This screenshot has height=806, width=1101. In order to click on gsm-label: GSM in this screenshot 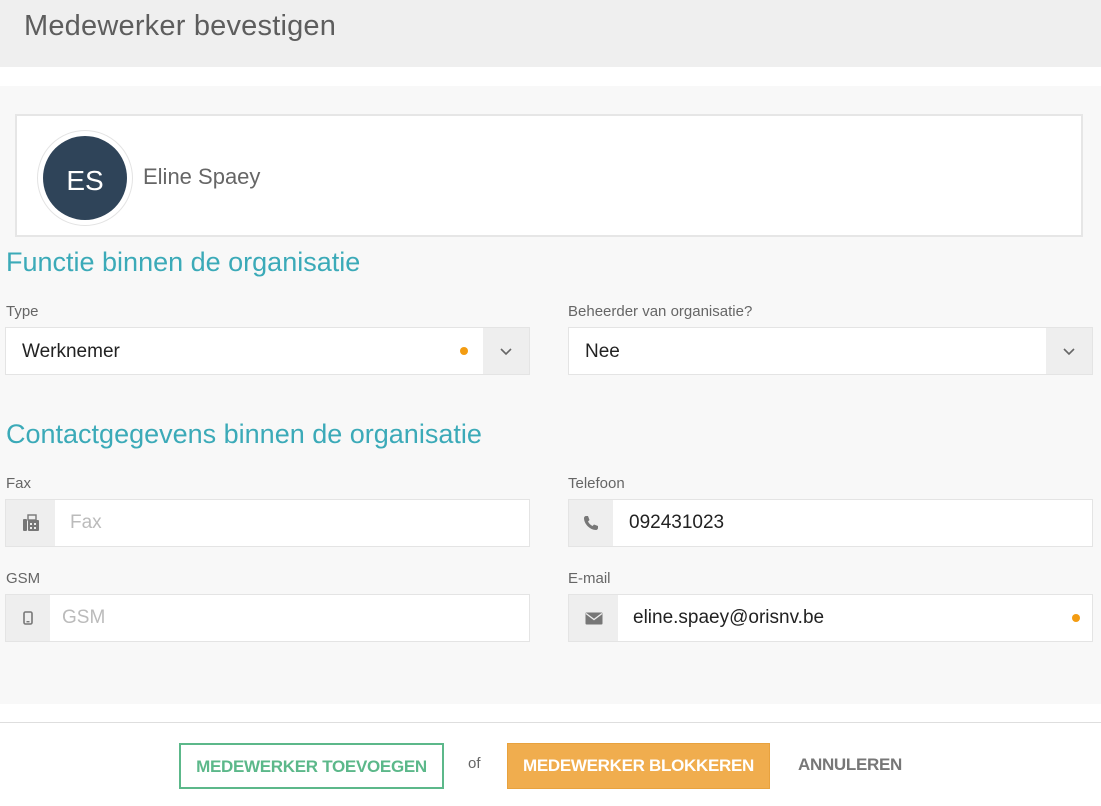, I will do `click(23, 578)`.